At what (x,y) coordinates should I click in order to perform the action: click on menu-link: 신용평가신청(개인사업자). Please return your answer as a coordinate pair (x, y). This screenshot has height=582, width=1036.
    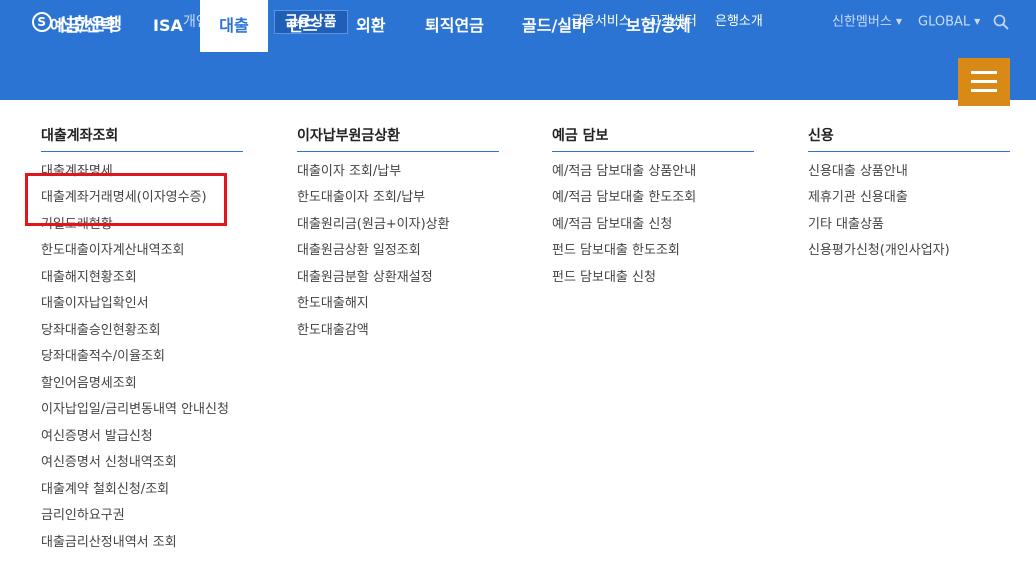
    Looking at the image, I should click on (879, 251).